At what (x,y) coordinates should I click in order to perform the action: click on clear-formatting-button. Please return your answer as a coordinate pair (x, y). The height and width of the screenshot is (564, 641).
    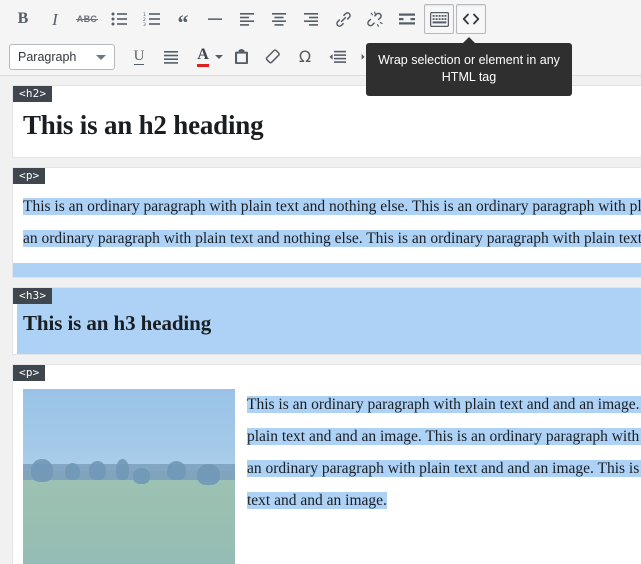
    Looking at the image, I should click on (273, 57).